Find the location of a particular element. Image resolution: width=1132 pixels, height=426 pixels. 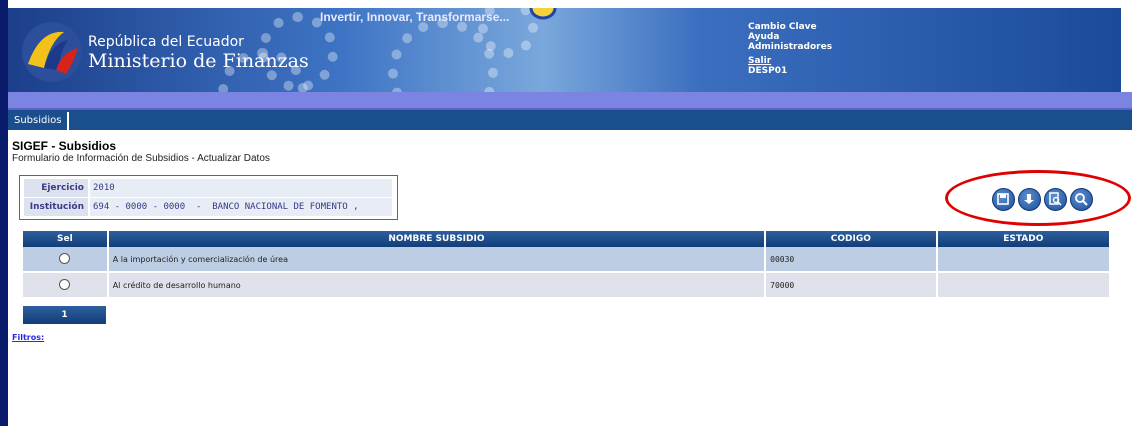

page-title: SIGEF - Subsidios is located at coordinates (64, 146).